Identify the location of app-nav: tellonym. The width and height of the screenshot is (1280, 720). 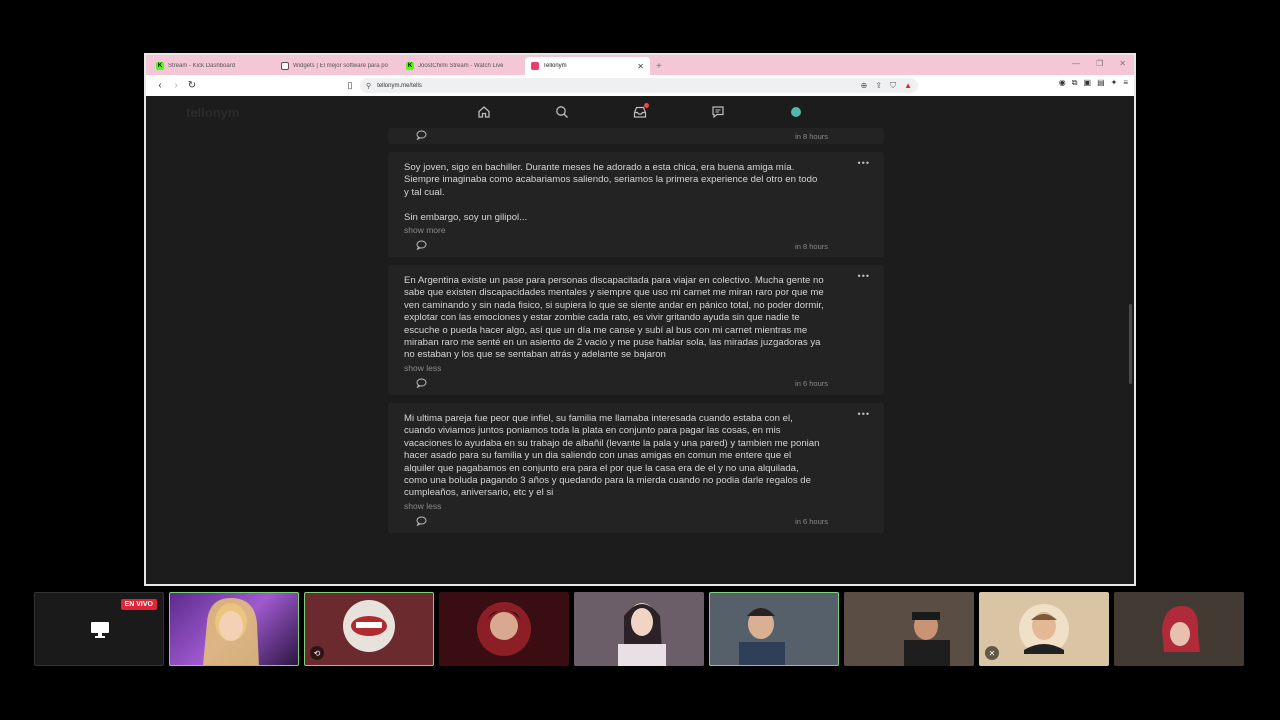
(640, 112).